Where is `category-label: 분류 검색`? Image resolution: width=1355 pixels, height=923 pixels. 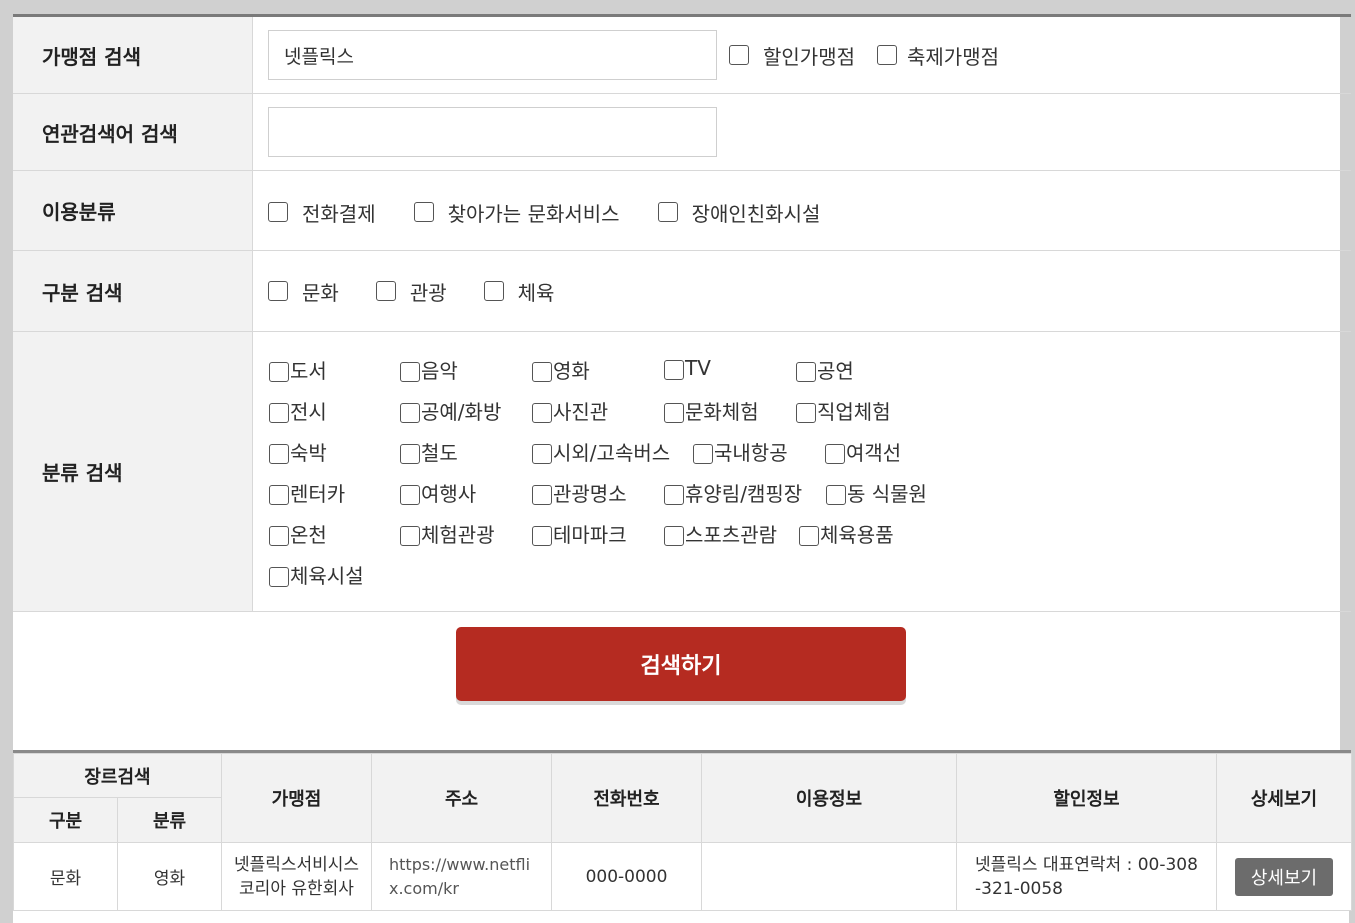
category-label: 분류 검색 is located at coordinates (133, 471).